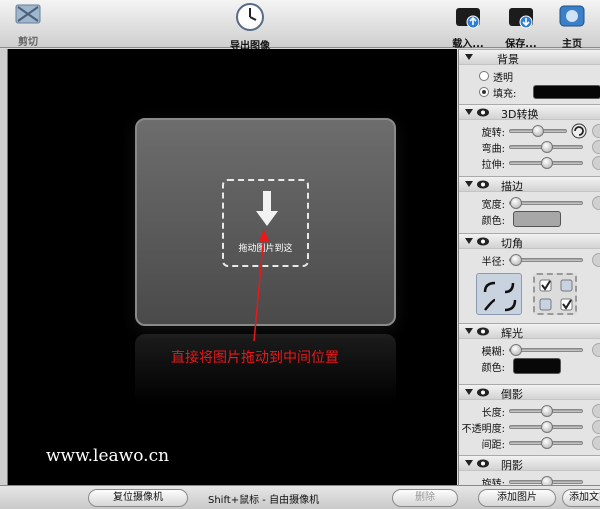  What do you see at coordinates (529, 92) in the screenshot?
I see `fill-option: 填充:` at bounding box center [529, 92].